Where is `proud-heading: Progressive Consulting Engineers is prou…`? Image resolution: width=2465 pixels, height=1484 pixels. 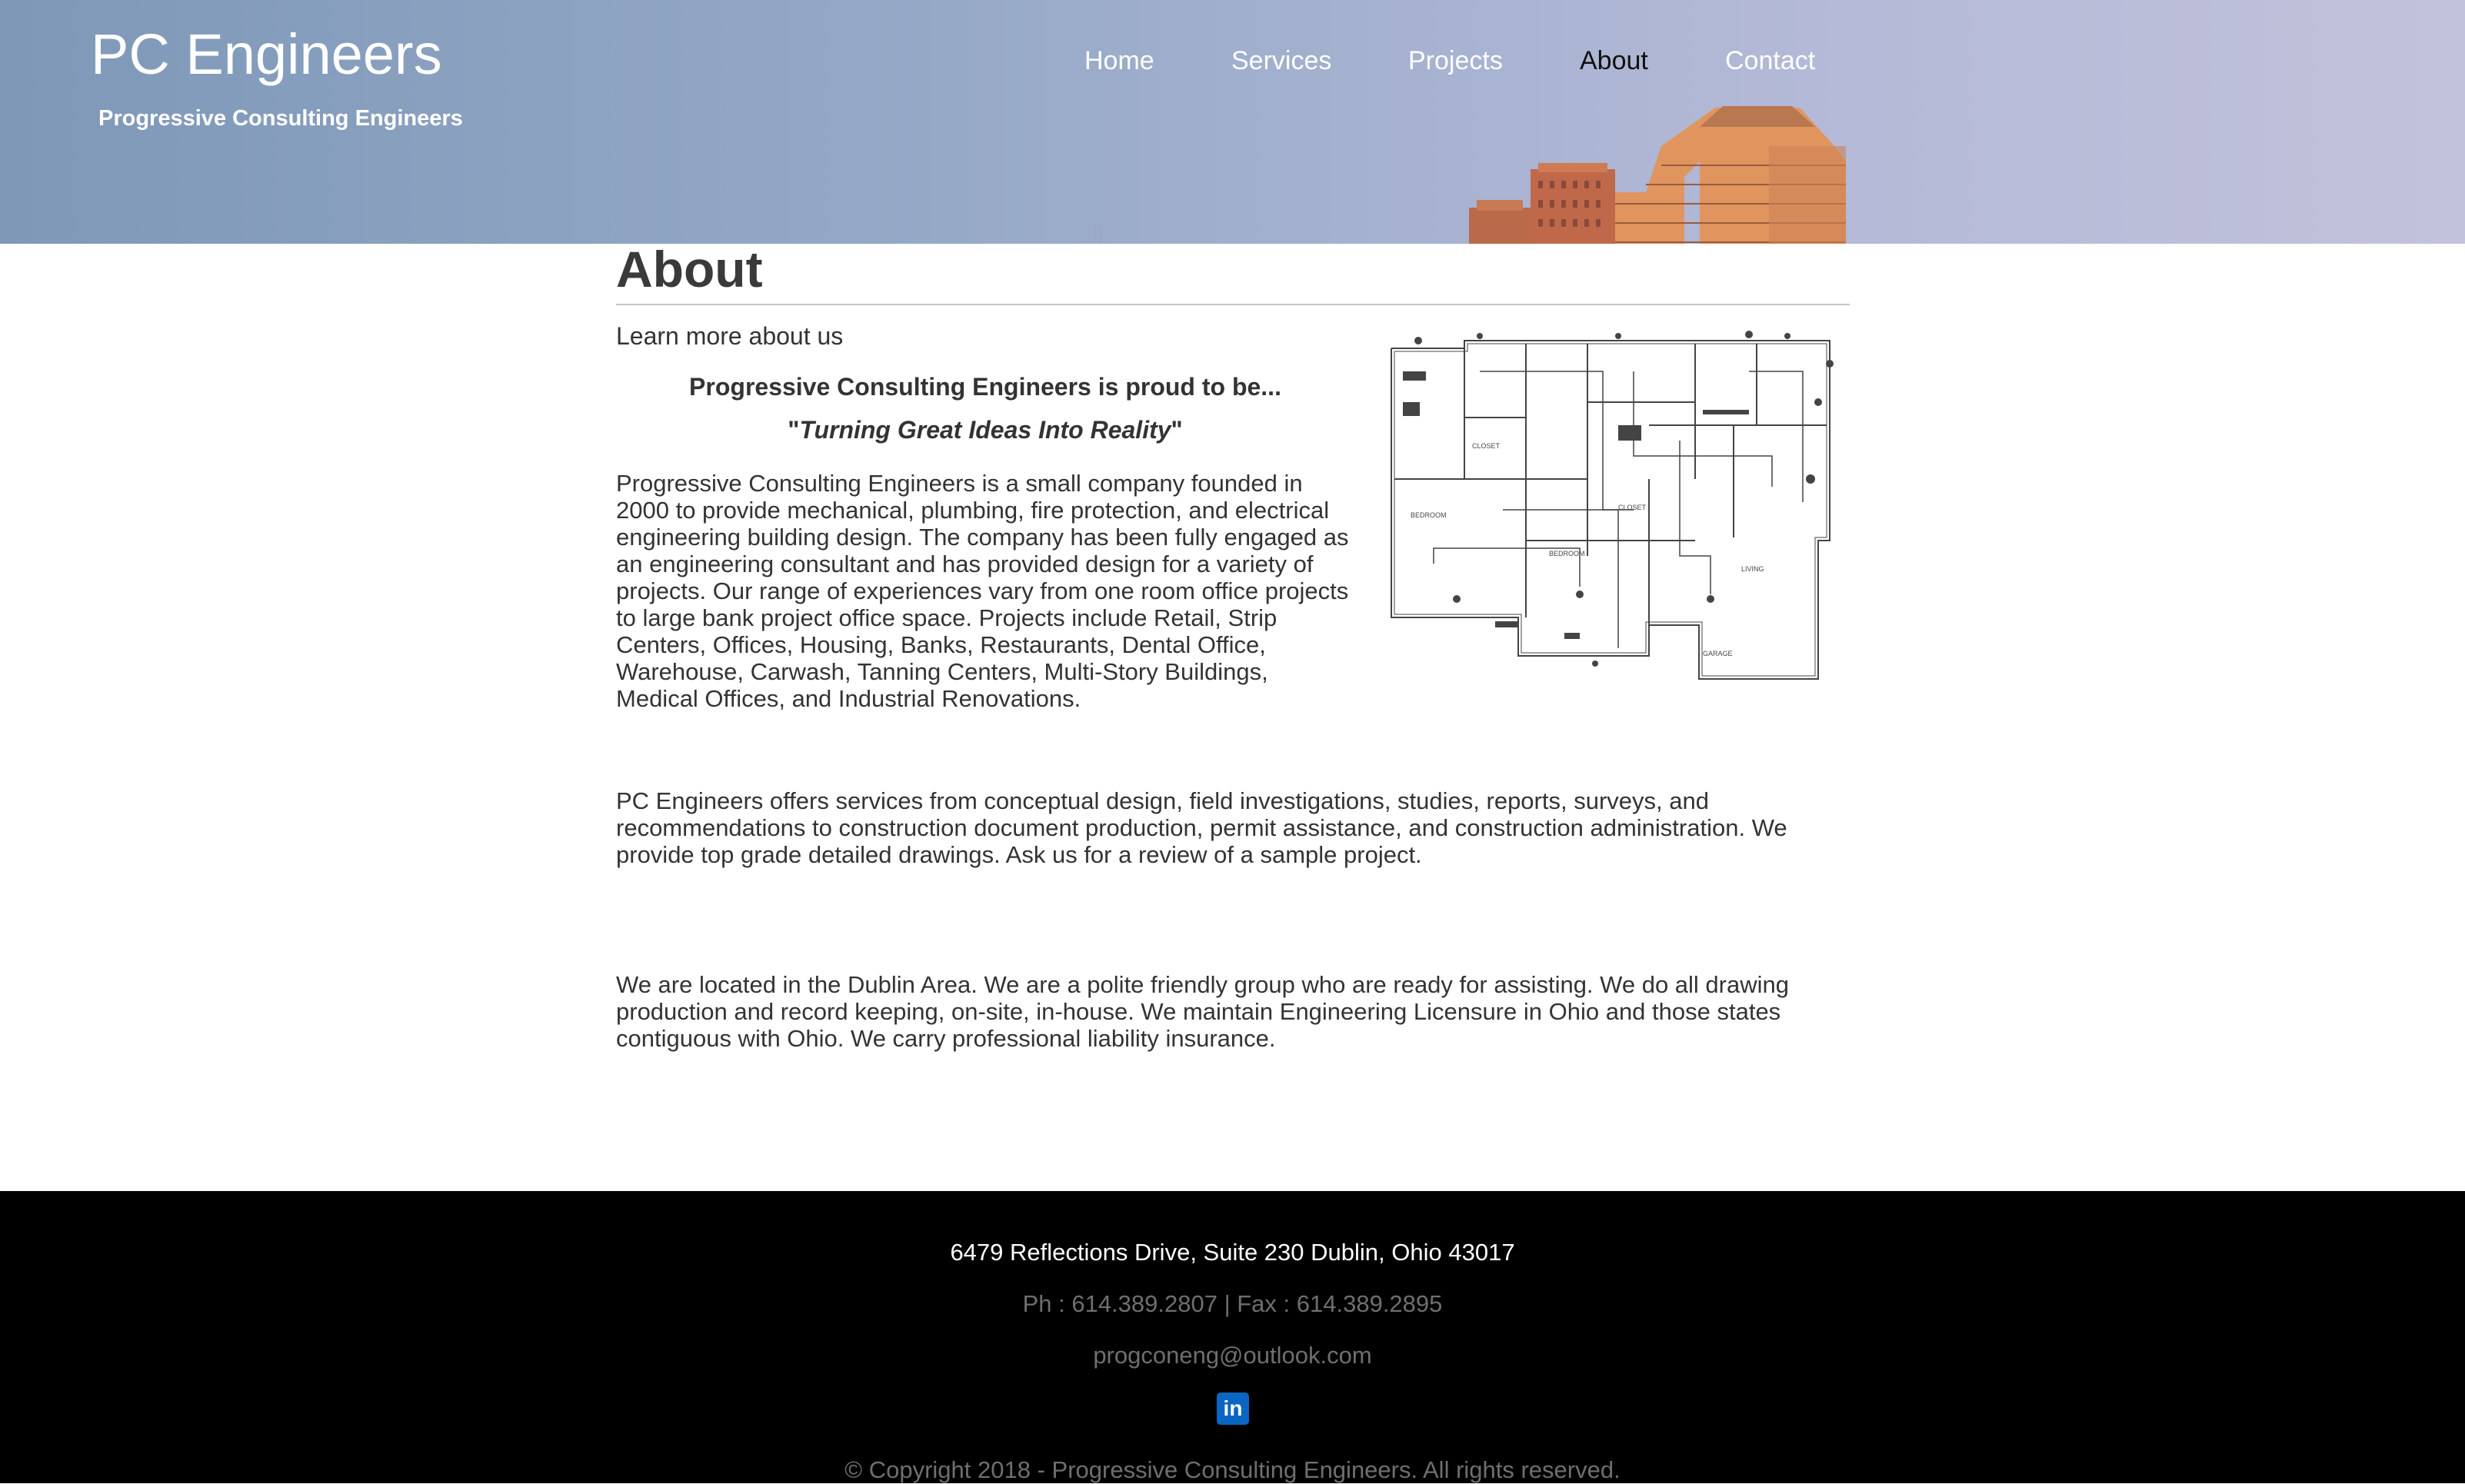 proud-heading: Progressive Consulting Engineers is prou… is located at coordinates (985, 387).